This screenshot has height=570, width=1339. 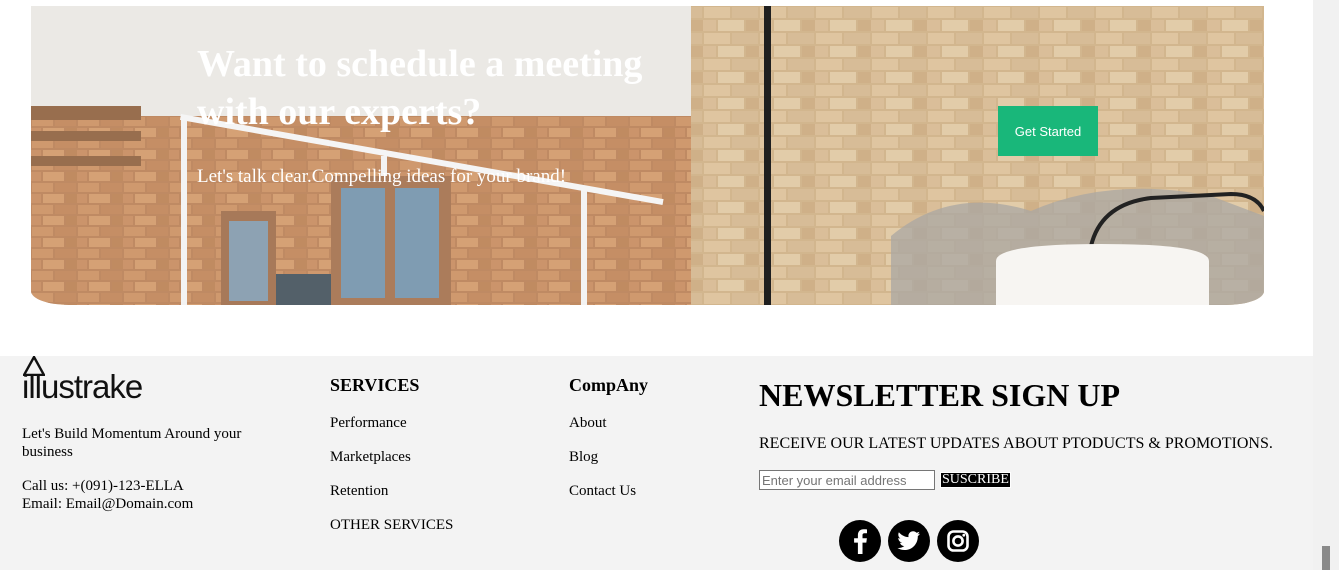 What do you see at coordinates (108, 504) in the screenshot?
I see `contact-email: Email: Email@Domain.com` at bounding box center [108, 504].